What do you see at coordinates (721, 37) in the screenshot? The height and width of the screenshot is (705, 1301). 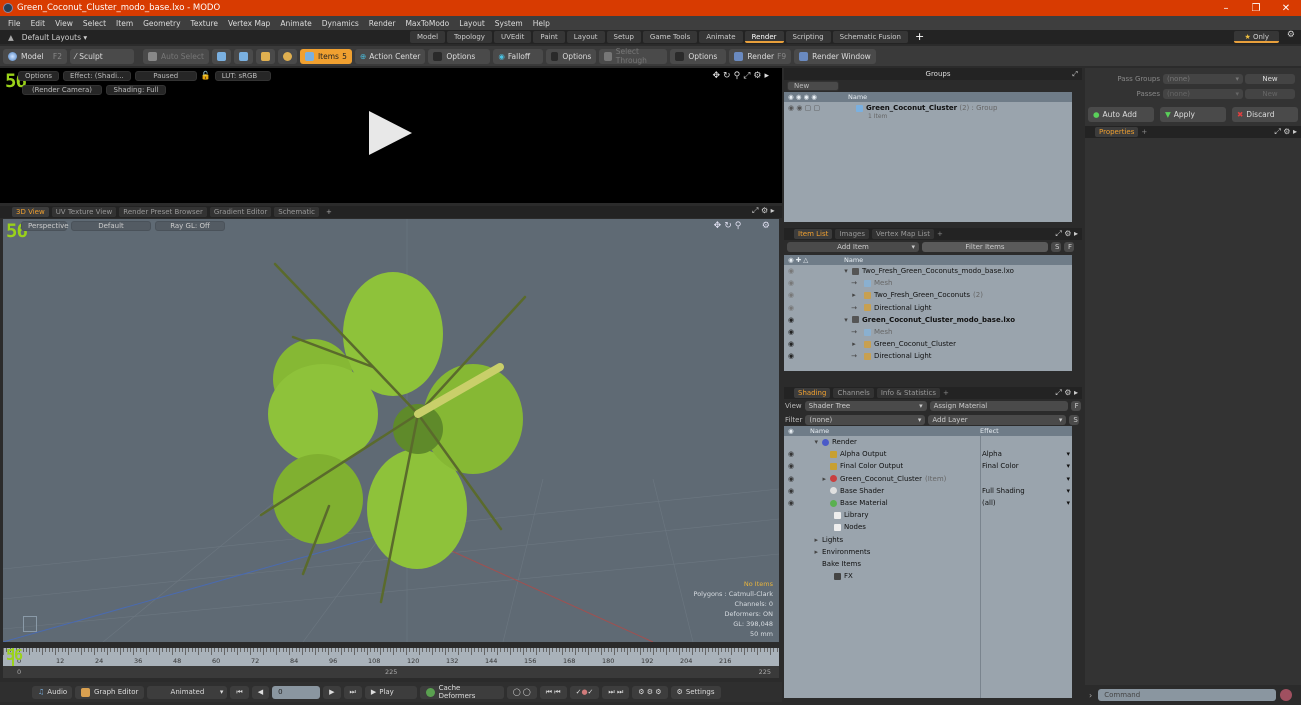 I see `layout-tab-animate: Animate` at bounding box center [721, 37].